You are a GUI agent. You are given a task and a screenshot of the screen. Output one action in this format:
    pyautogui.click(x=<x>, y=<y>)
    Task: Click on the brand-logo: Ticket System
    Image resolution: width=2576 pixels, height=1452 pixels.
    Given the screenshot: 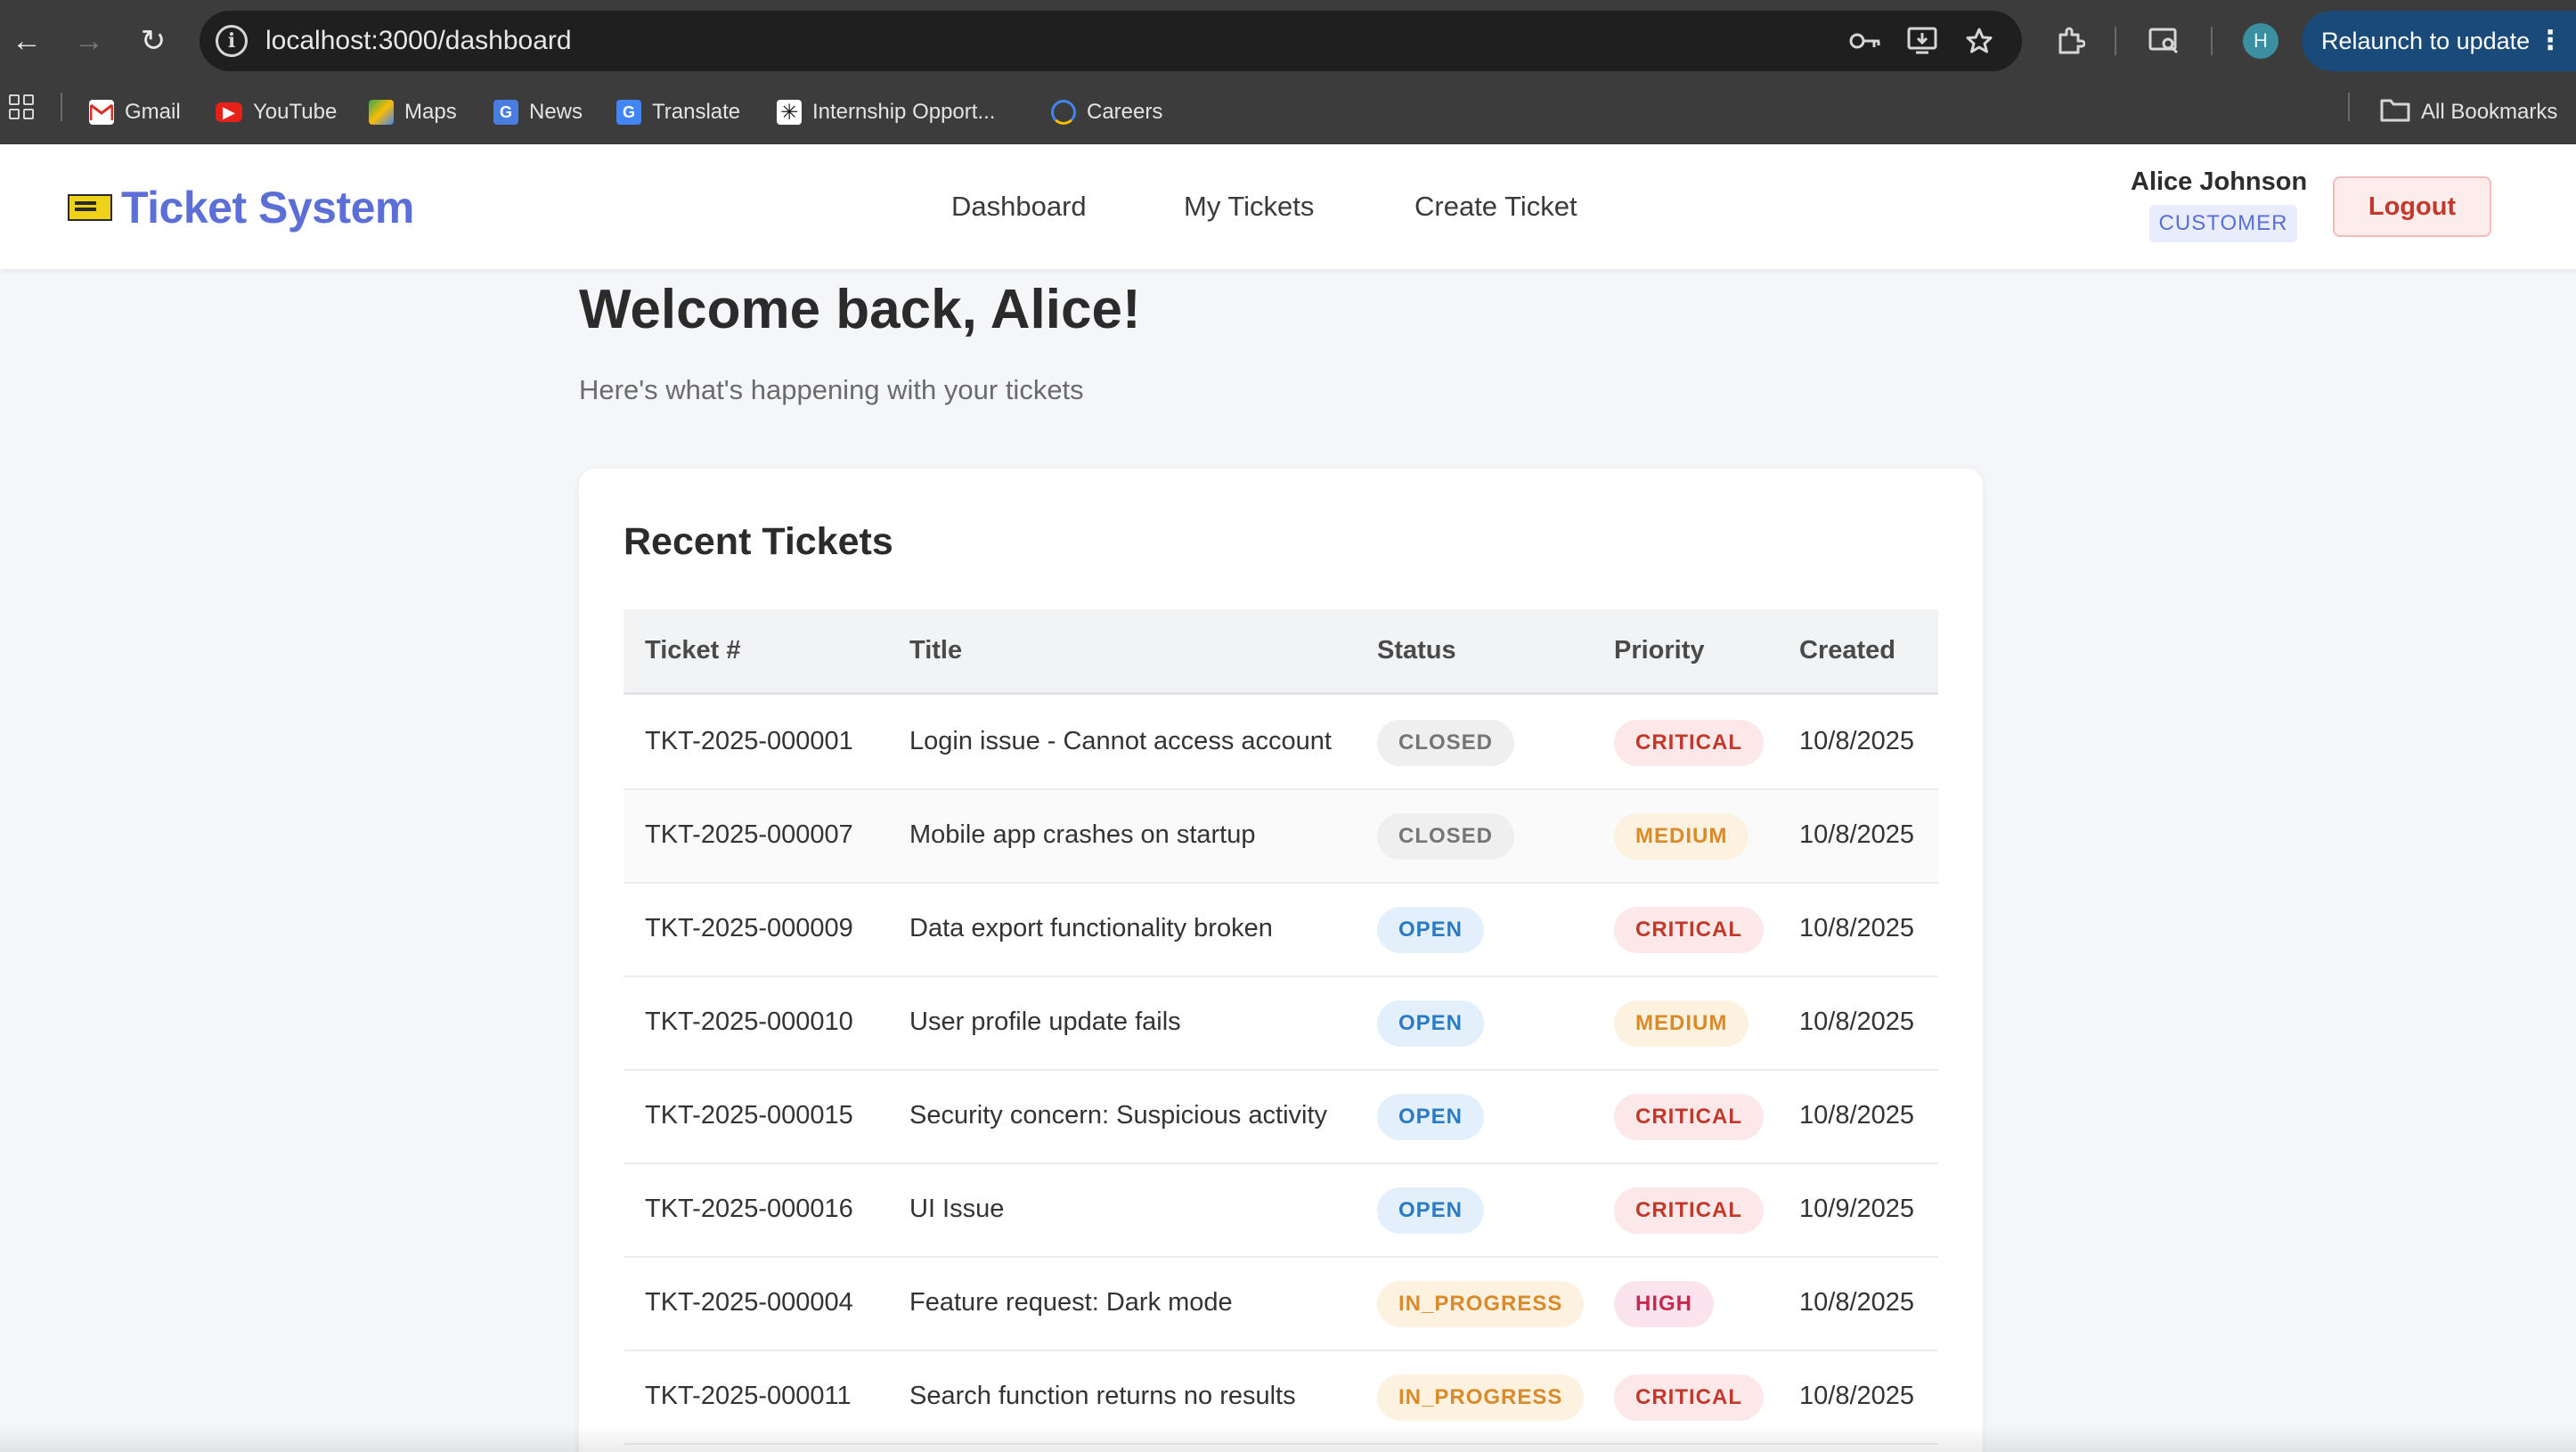 What is the action you would take?
    pyautogui.click(x=241, y=207)
    